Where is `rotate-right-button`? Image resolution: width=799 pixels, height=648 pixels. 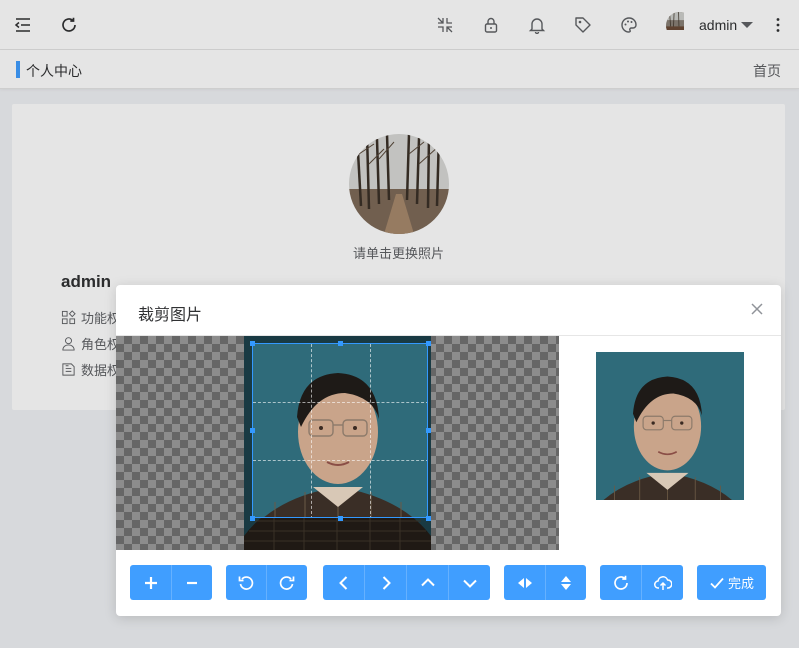 rotate-right-button is located at coordinates (287, 582).